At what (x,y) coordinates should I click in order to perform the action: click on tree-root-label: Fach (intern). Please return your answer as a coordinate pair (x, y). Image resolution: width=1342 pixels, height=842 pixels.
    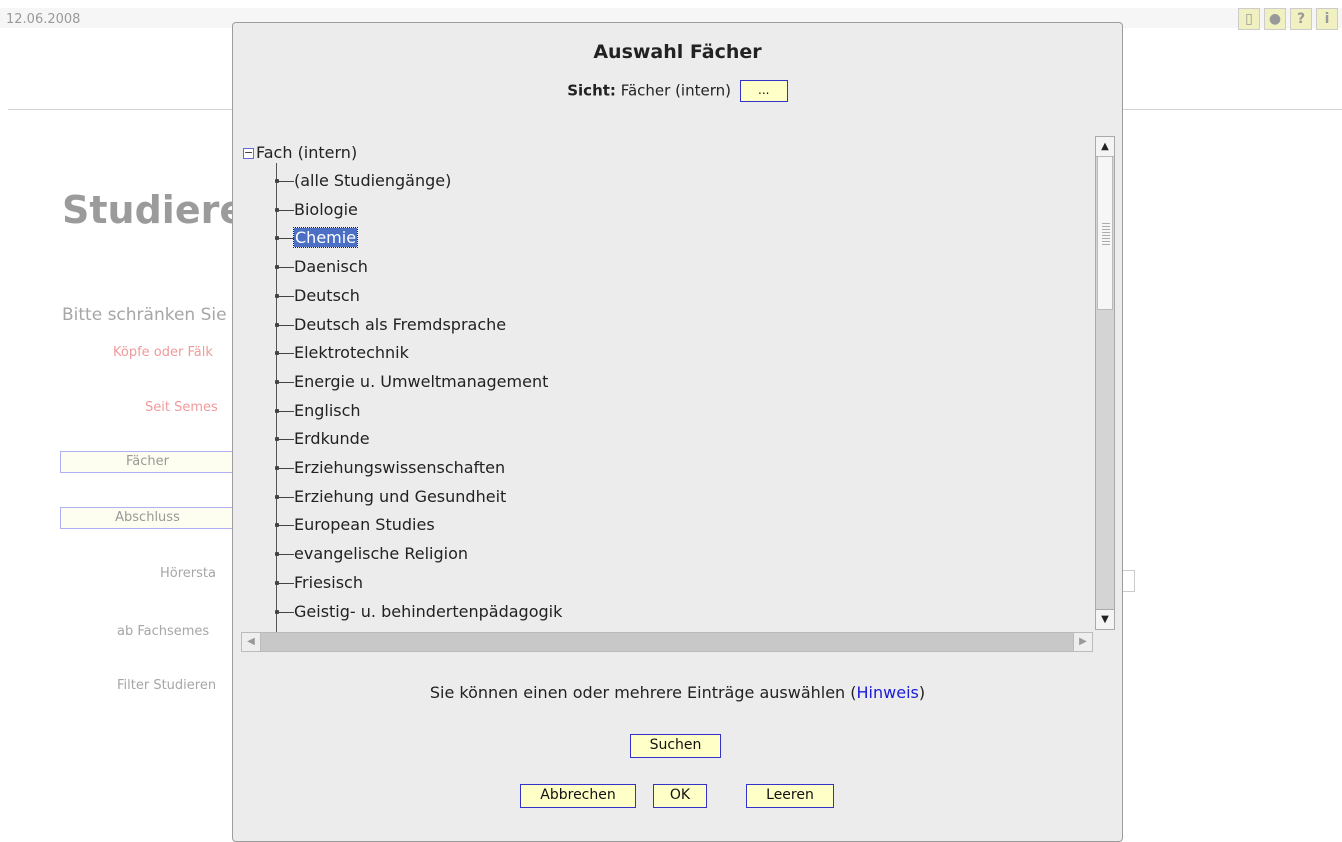
    Looking at the image, I should click on (307, 152).